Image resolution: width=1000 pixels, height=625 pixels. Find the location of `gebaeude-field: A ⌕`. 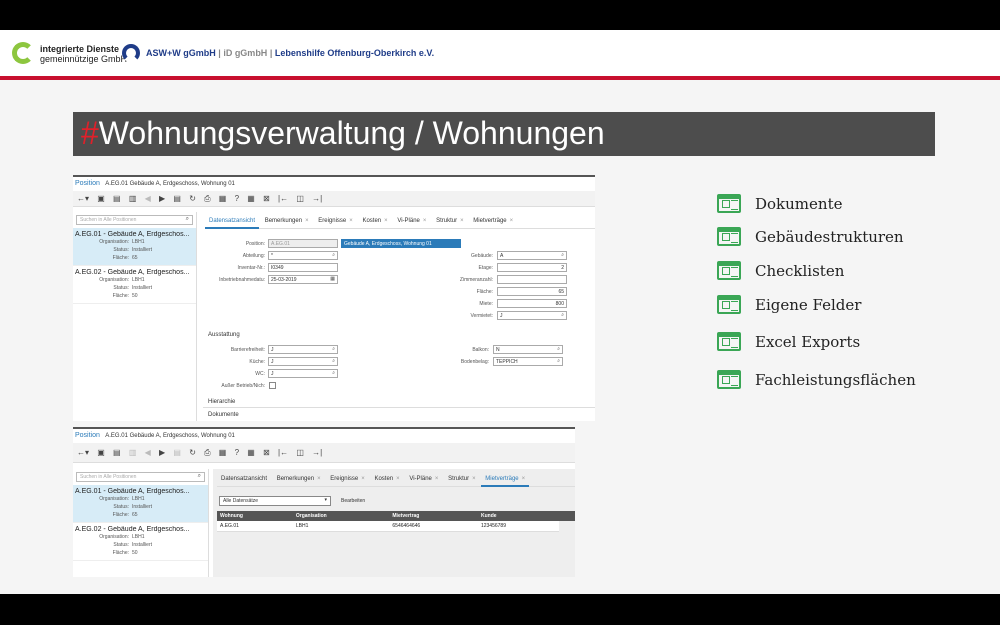

gebaeude-field: A ⌕ is located at coordinates (532, 255).